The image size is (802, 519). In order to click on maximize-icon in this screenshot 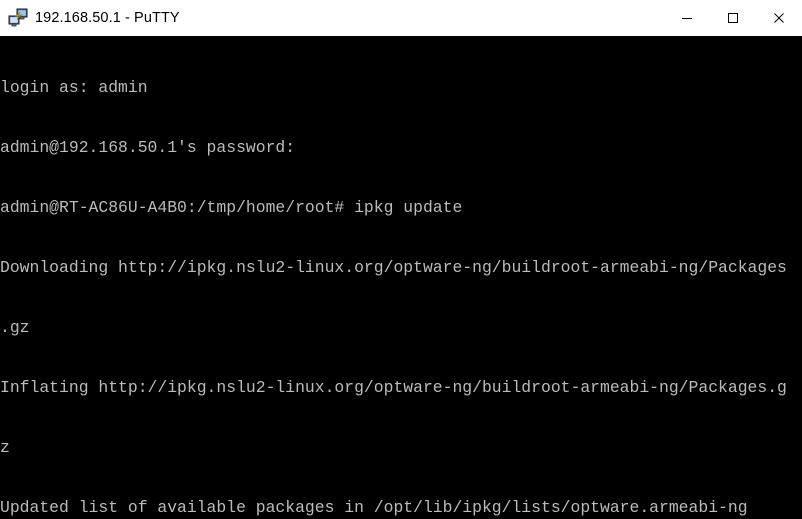, I will do `click(733, 18)`.